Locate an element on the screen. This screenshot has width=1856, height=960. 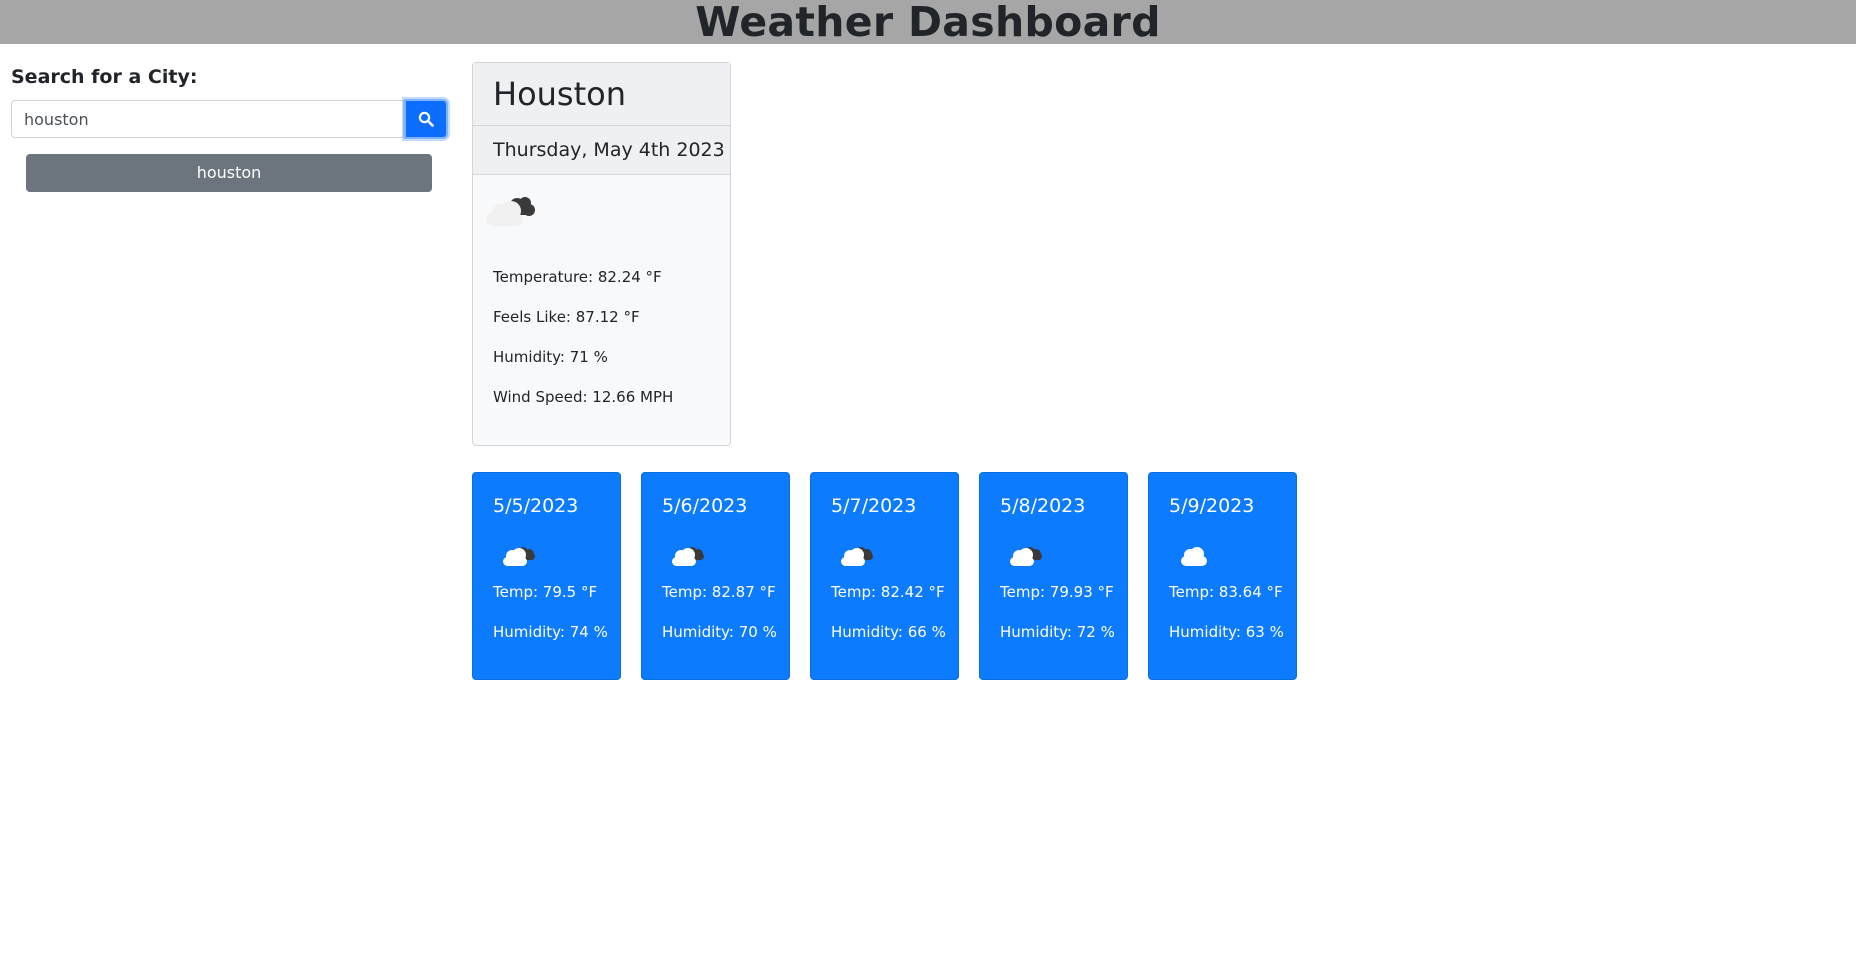
forecast-card: 5/7/2023 Temp: 82.42 °F Humidity: 66 % is located at coordinates (884, 576).